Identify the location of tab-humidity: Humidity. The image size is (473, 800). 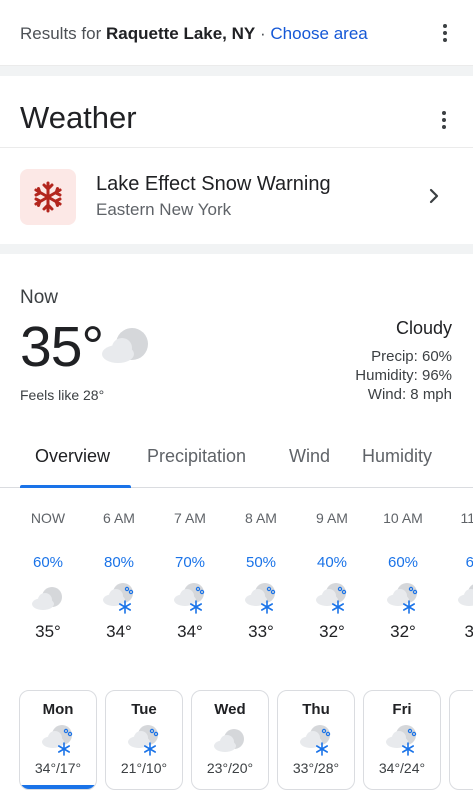
(397, 456).